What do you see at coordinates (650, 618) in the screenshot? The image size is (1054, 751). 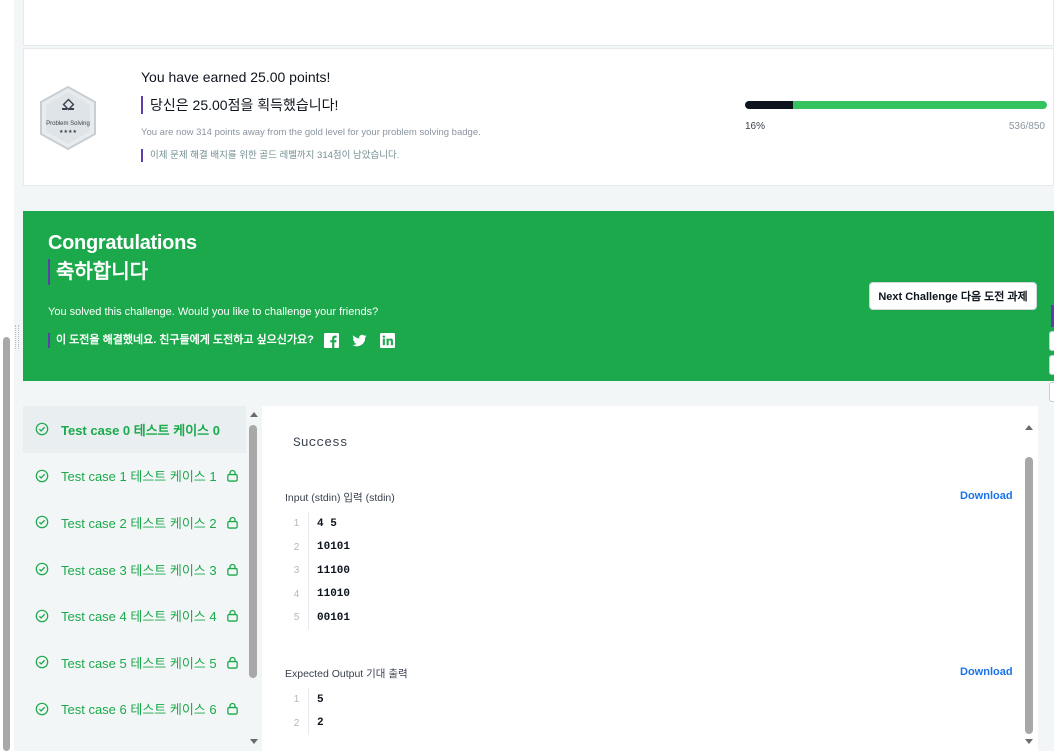 I see `code-line: 5 00101` at bounding box center [650, 618].